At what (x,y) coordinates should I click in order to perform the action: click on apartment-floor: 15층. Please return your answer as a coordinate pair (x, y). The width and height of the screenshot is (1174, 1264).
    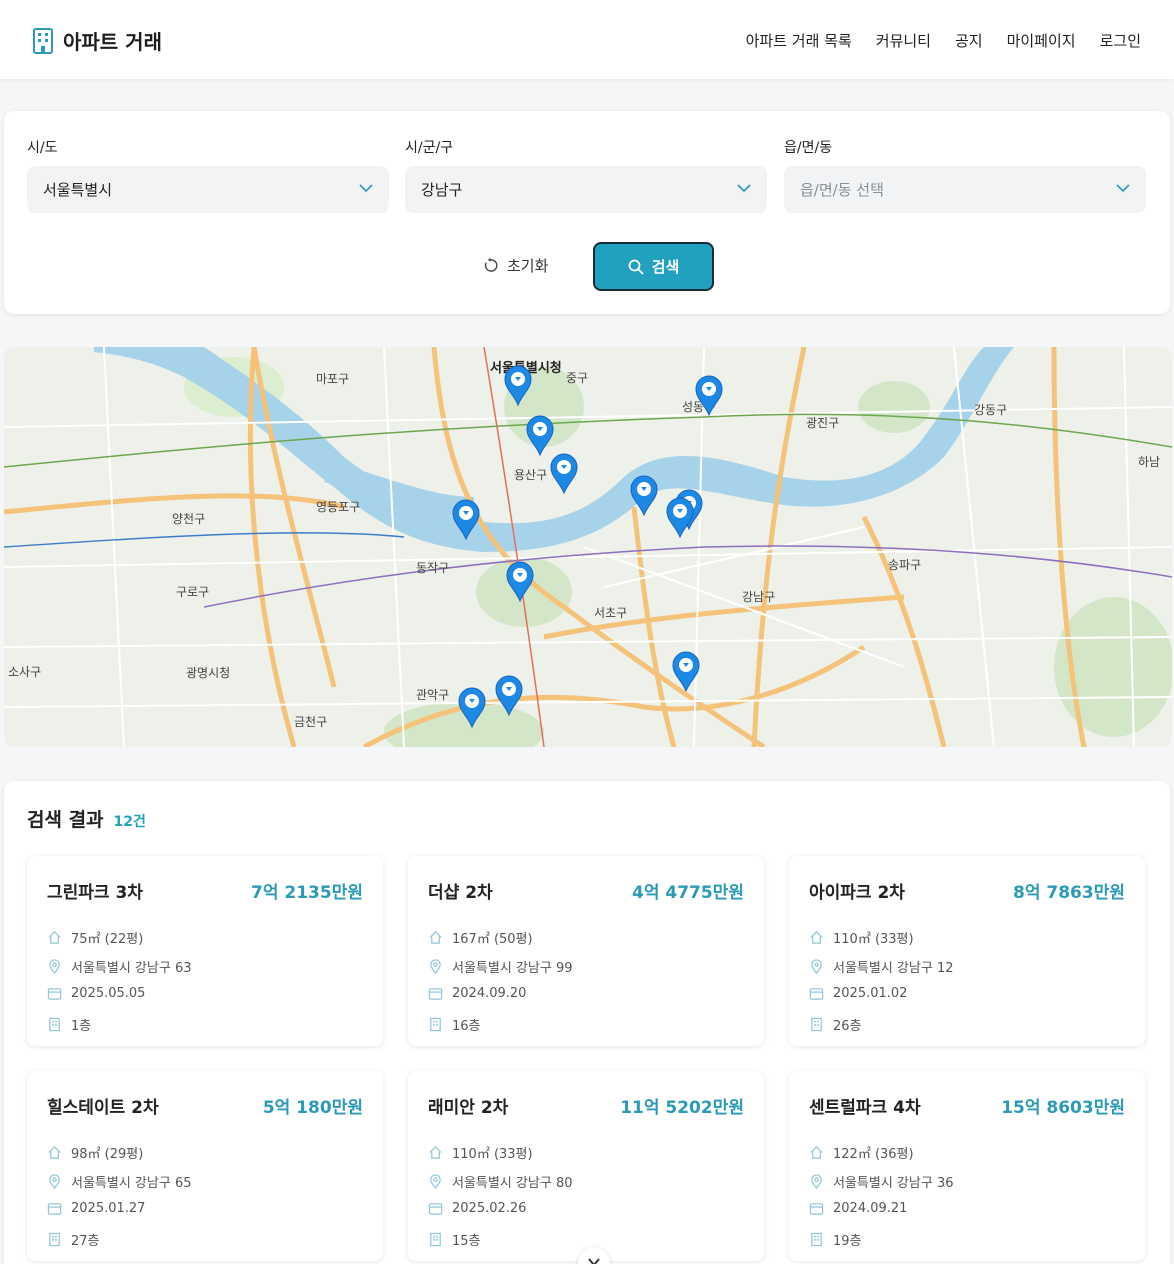
    Looking at the image, I should click on (466, 1241).